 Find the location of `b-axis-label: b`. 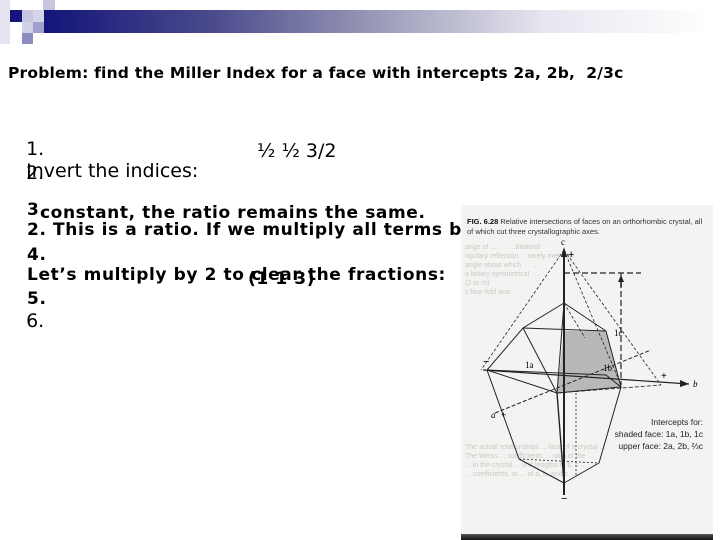

b-axis-label: b is located at coordinates (695, 384).